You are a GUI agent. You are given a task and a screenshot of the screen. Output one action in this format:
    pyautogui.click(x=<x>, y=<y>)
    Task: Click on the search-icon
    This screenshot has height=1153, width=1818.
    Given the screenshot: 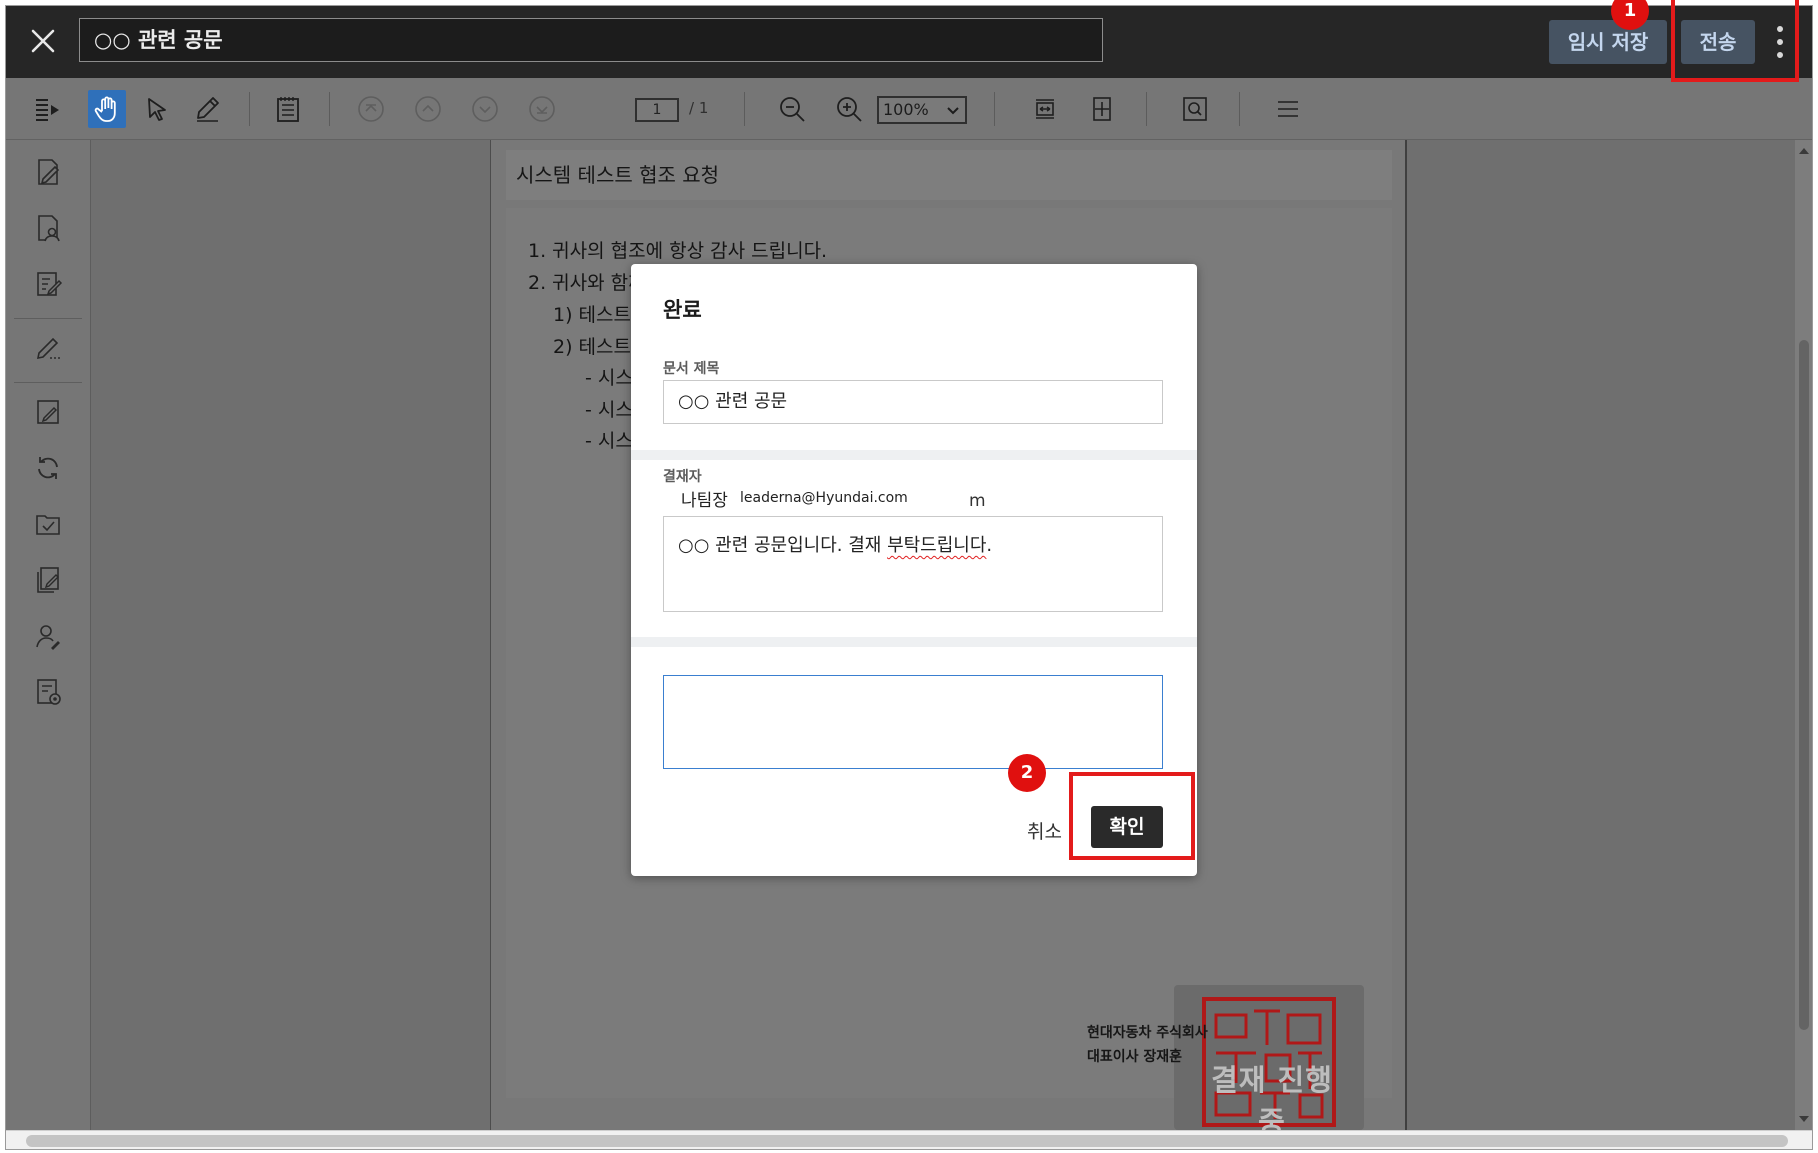 What is the action you would take?
    pyautogui.click(x=1195, y=109)
    